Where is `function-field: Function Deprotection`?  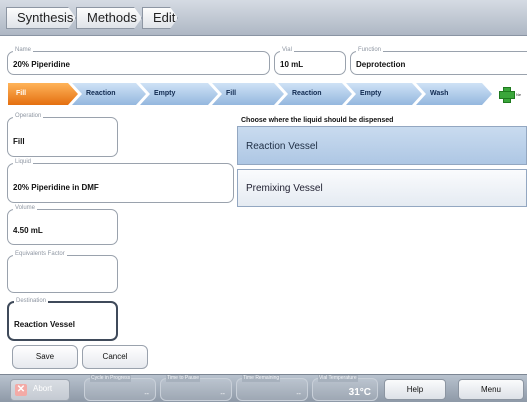
function-field: Function Deprotection is located at coordinates (438, 60).